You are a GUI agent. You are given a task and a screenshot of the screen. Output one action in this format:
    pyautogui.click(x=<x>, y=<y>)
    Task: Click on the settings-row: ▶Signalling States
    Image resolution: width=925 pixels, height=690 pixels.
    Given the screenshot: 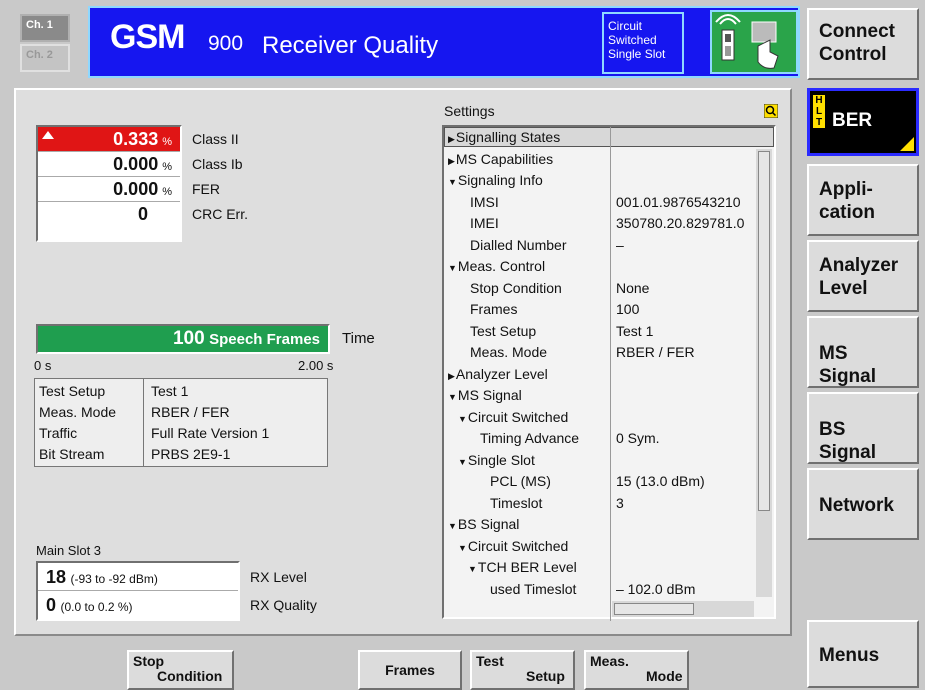 What is the action you would take?
    pyautogui.click(x=504, y=137)
    